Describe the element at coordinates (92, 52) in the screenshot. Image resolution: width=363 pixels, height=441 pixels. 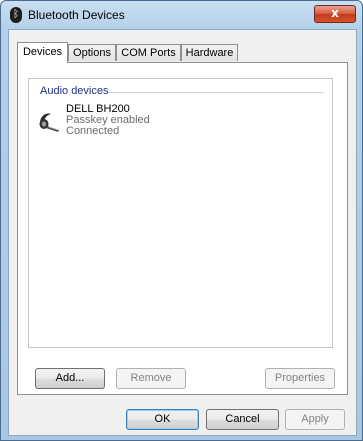
I see `tab-options: Options` at that location.